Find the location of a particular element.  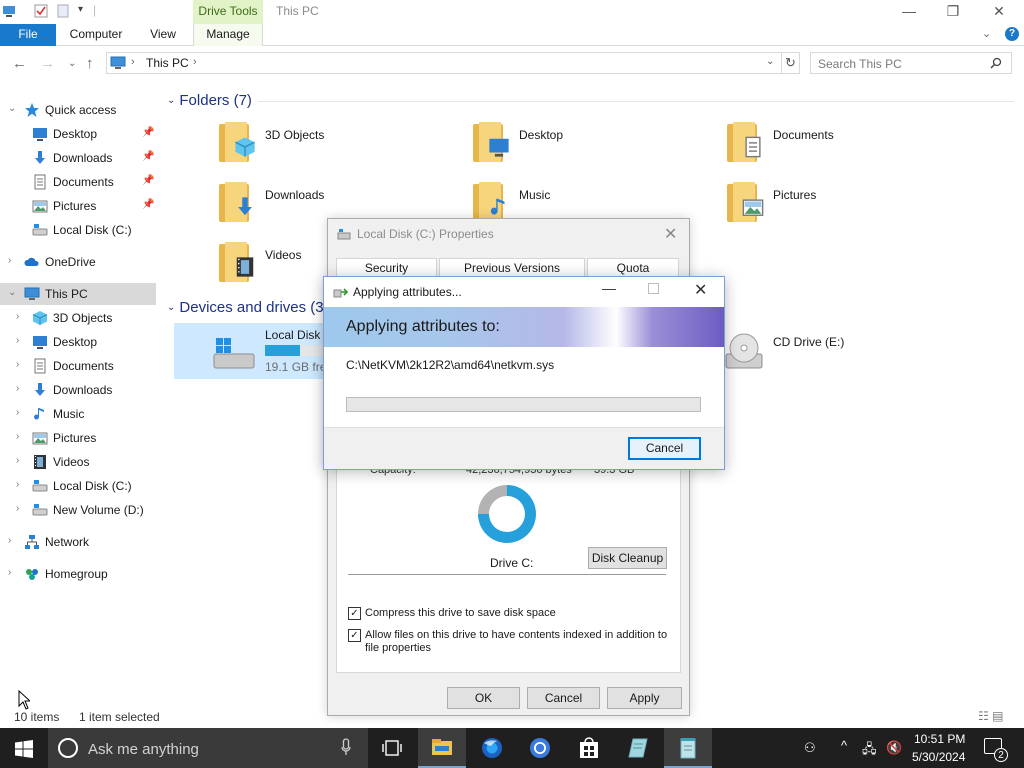

task-view-button is located at coordinates (392, 748).